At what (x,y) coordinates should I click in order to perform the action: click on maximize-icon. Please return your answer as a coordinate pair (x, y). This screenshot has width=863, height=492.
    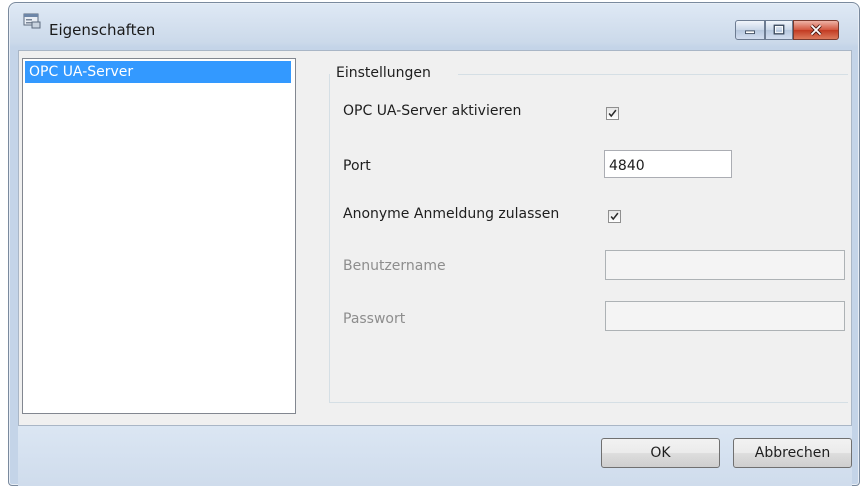
    Looking at the image, I should click on (779, 29).